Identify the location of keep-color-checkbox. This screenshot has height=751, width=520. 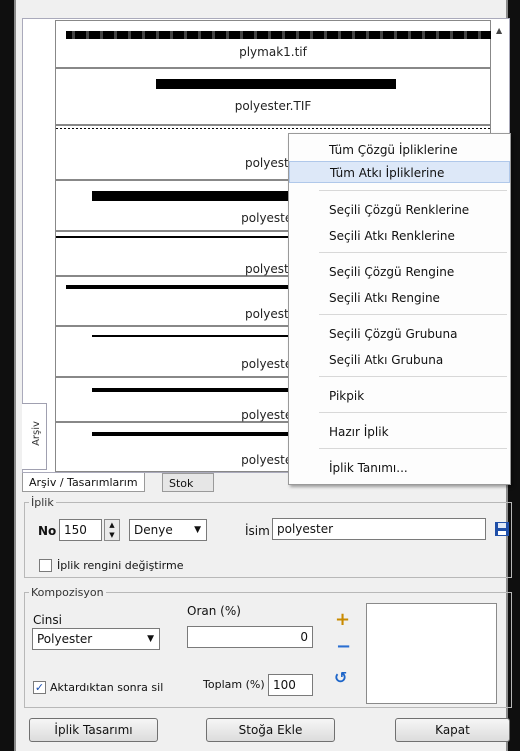
(45, 565).